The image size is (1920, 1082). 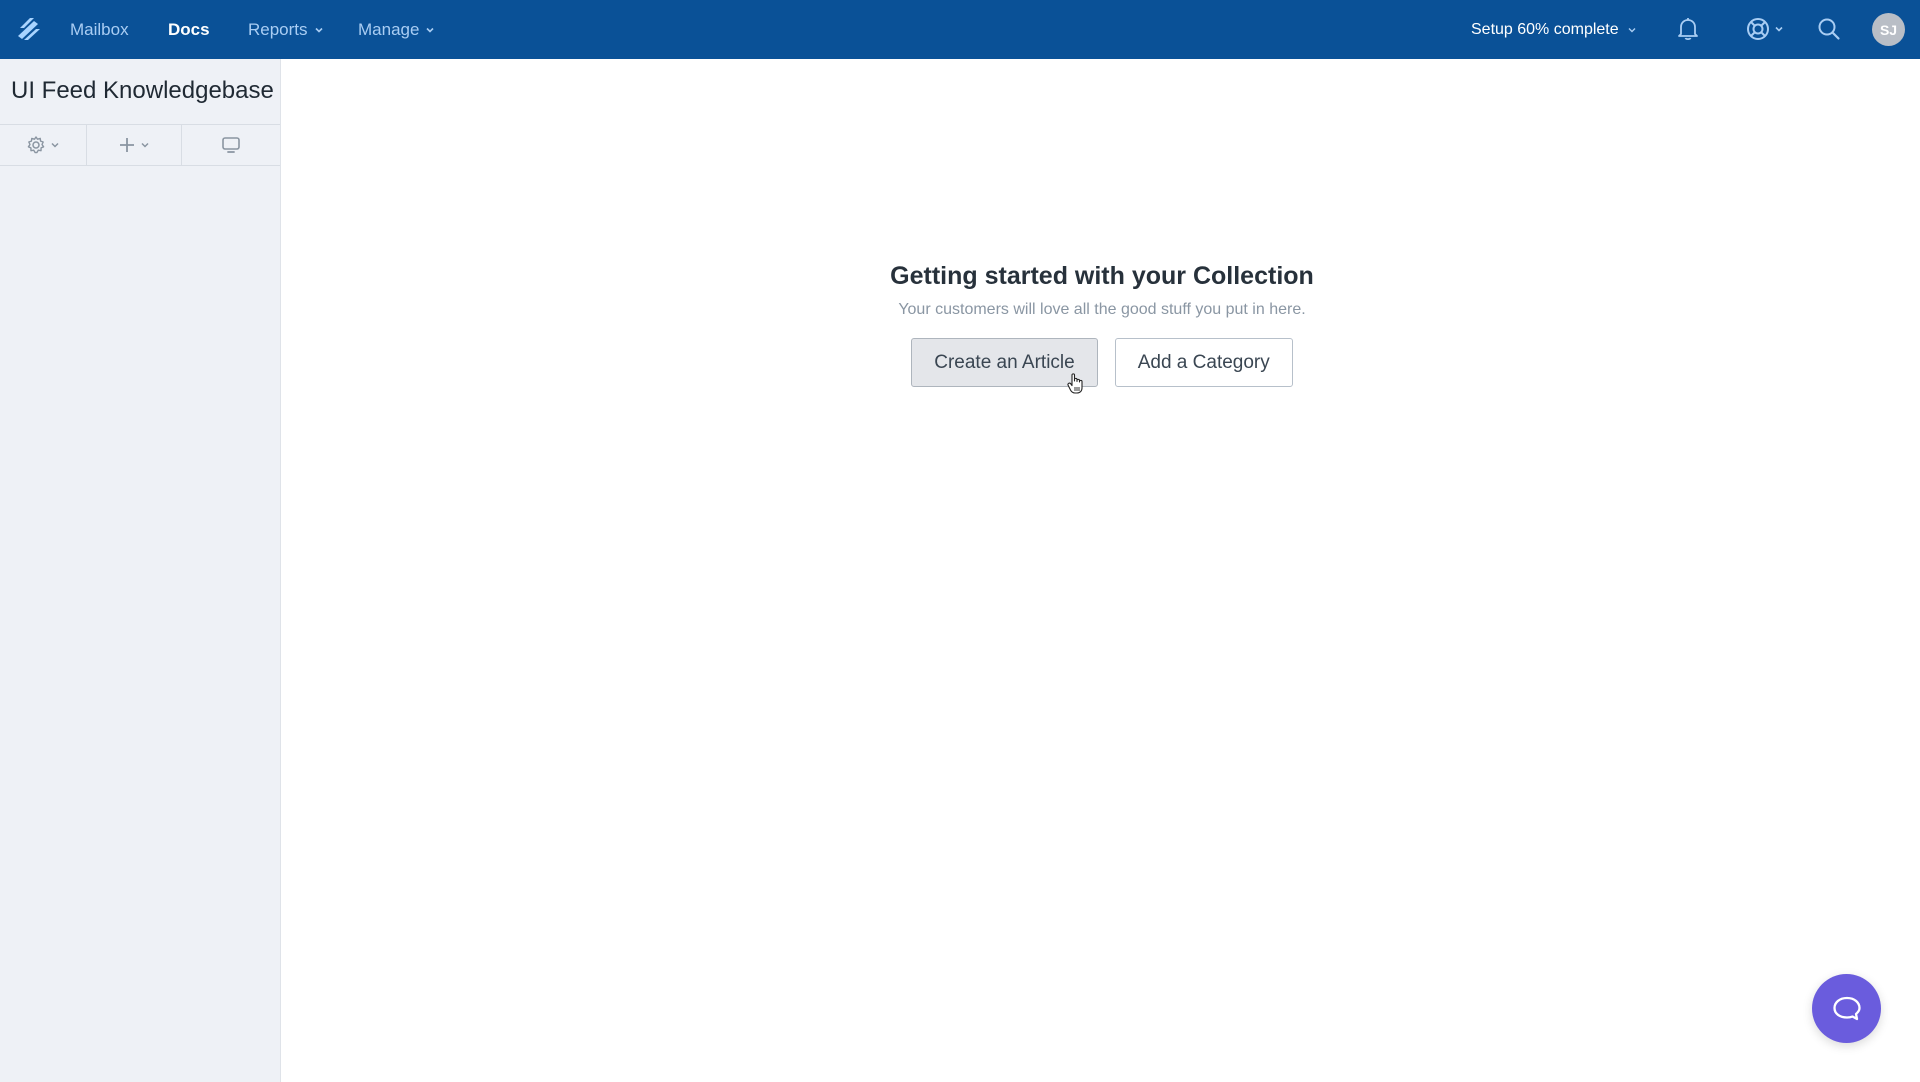 I want to click on search-button, so click(x=1829, y=29).